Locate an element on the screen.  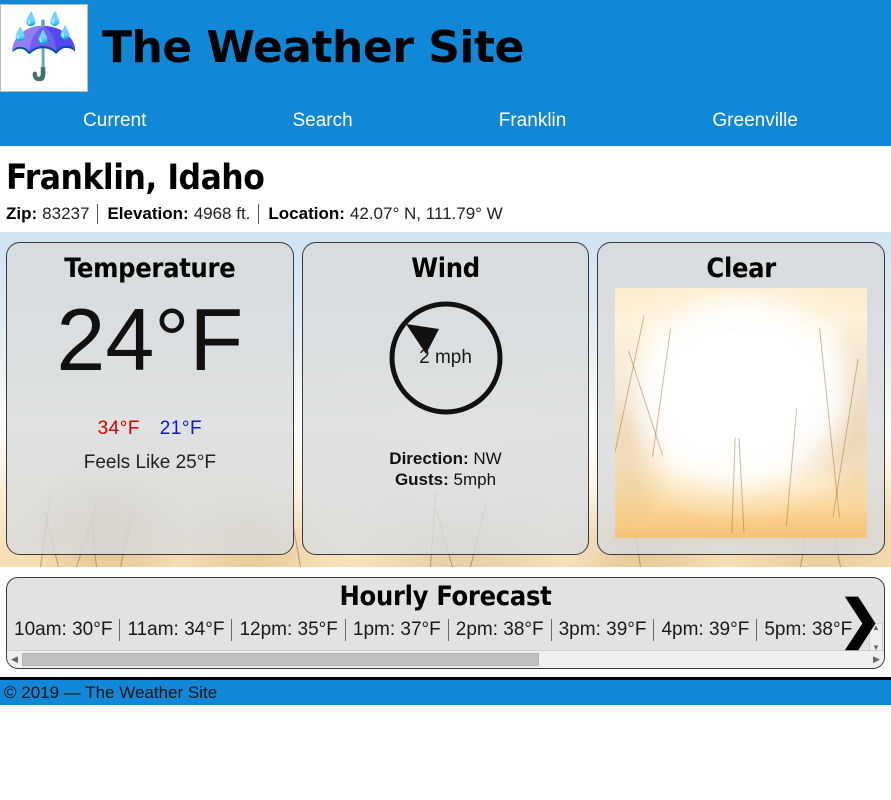
umbrella-with-rain-icon: ☔ is located at coordinates (44, 47).